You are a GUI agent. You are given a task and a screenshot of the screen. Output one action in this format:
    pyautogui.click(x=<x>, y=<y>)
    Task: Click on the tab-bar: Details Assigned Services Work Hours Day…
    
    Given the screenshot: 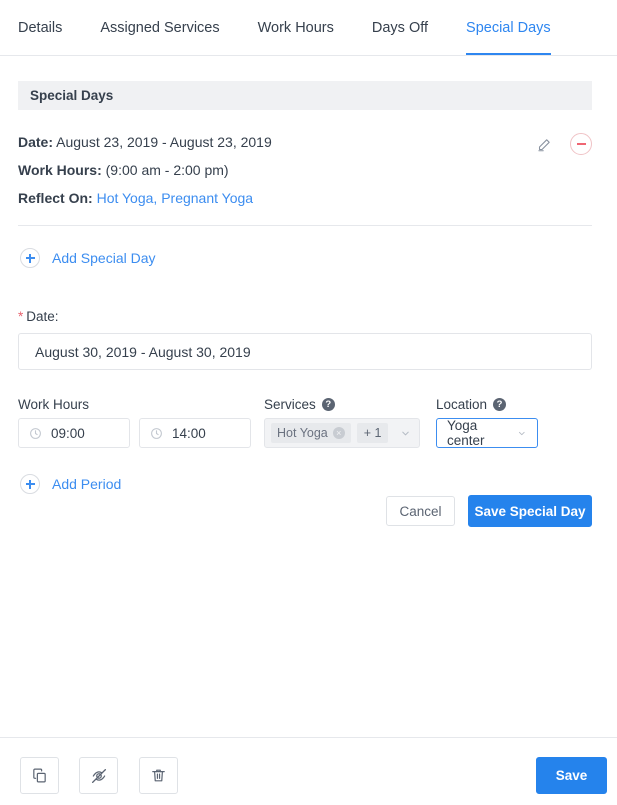 What is the action you would take?
    pyautogui.click(x=308, y=28)
    